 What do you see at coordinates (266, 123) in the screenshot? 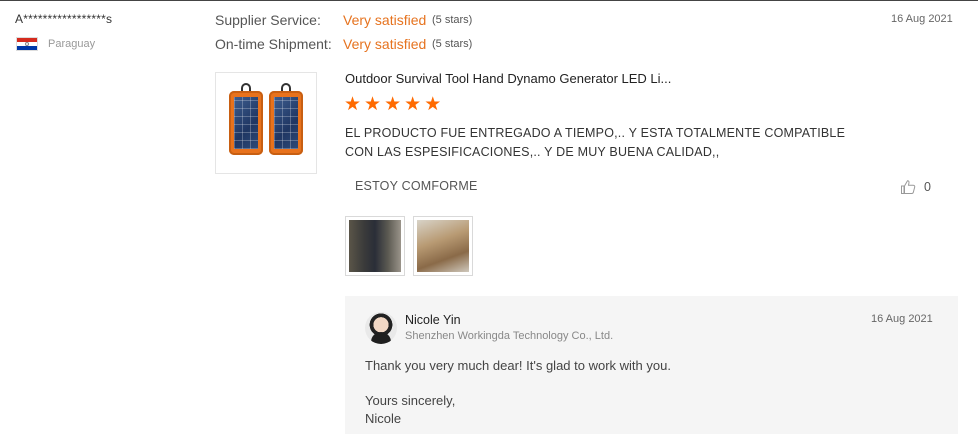
I see `product-thumbnail` at bounding box center [266, 123].